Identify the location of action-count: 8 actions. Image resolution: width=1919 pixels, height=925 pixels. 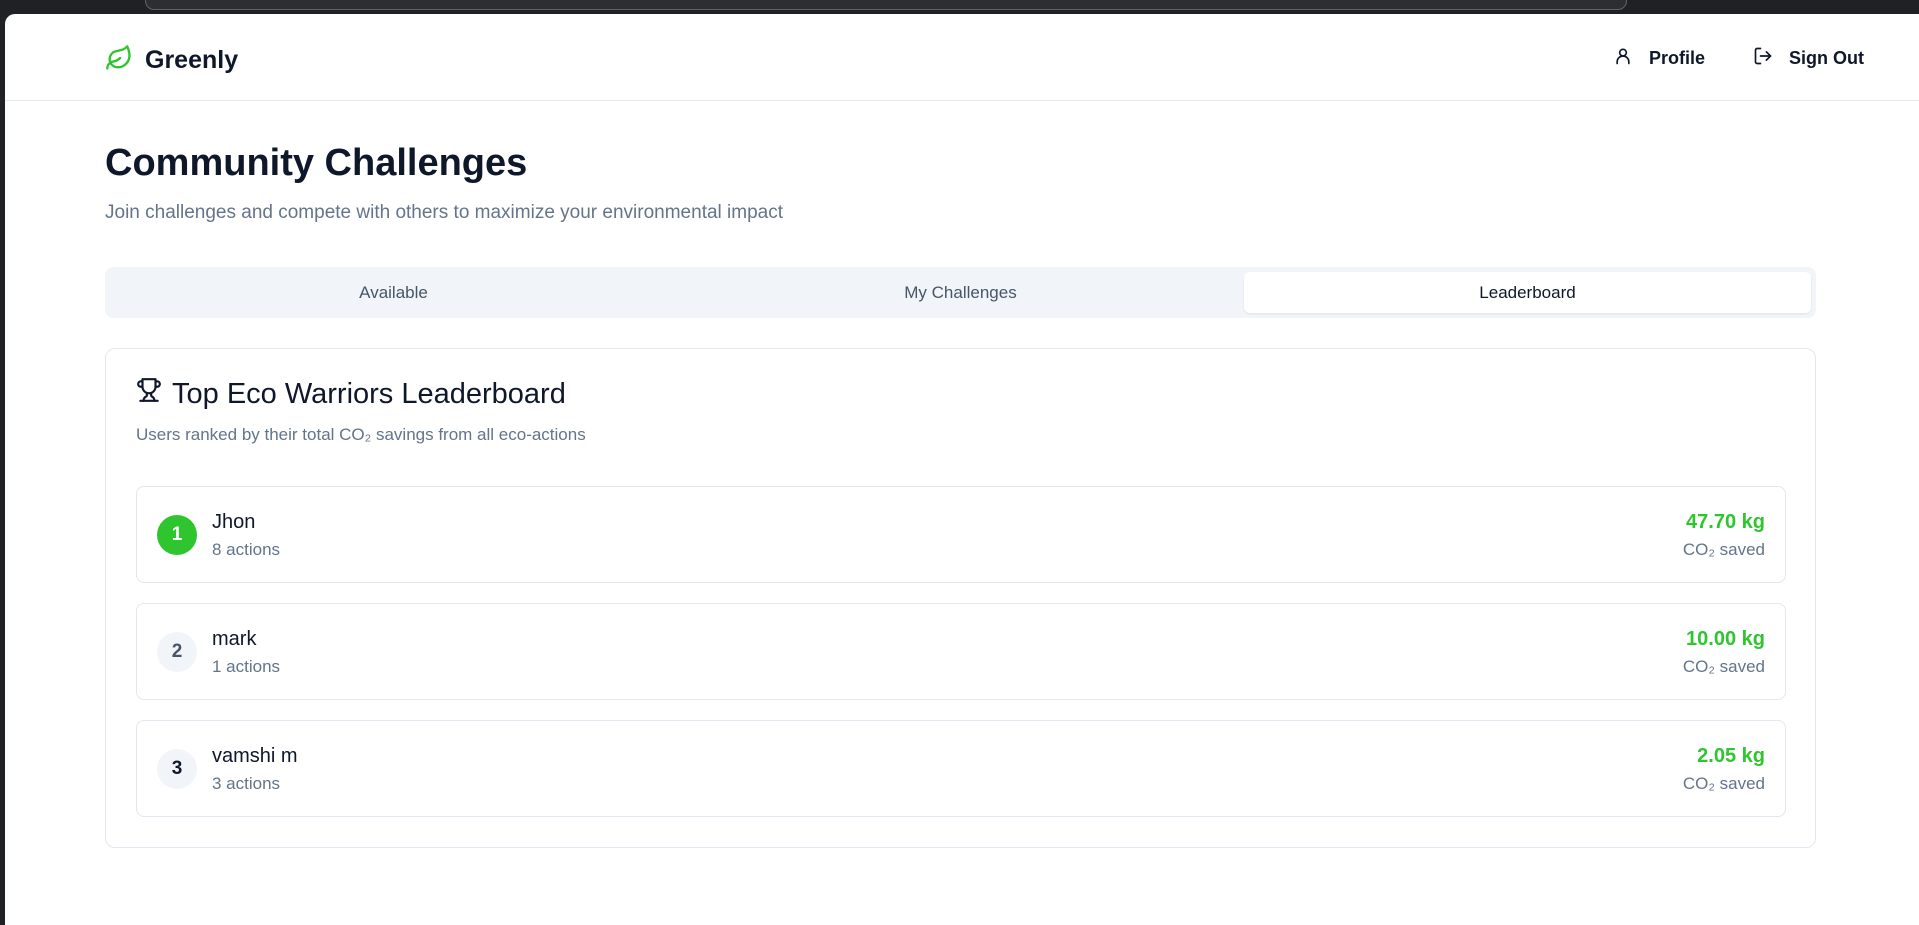
(246, 549).